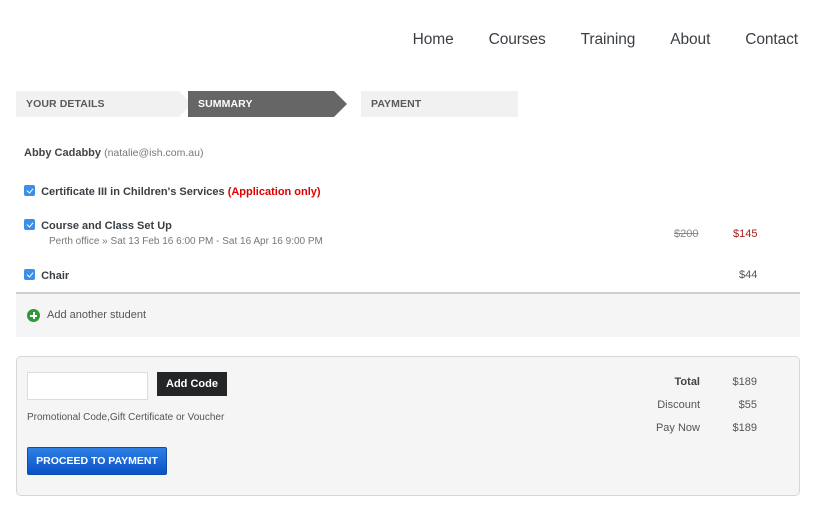  What do you see at coordinates (96, 315) in the screenshot?
I see `add-student-link: Add another student` at bounding box center [96, 315].